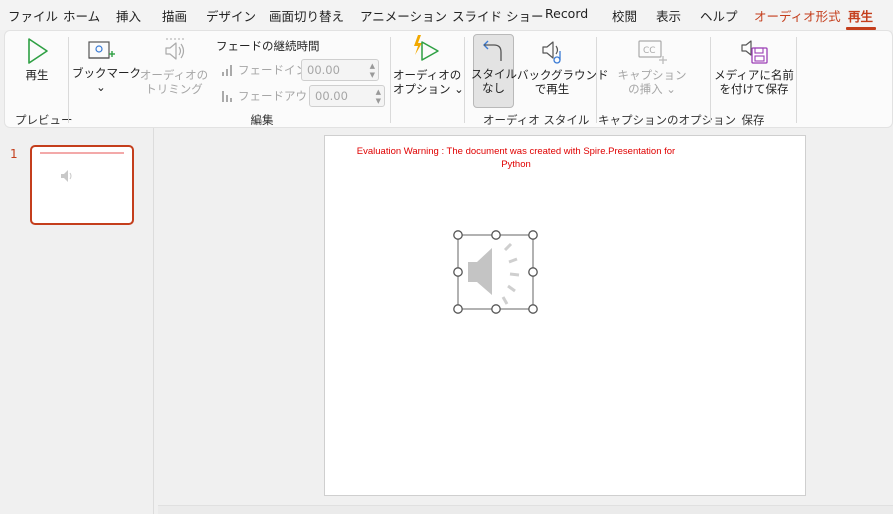 The height and width of the screenshot is (514, 893). Describe the element at coordinates (494, 74) in the screenshot. I see `no-style-label-line1: スタイル` at that location.